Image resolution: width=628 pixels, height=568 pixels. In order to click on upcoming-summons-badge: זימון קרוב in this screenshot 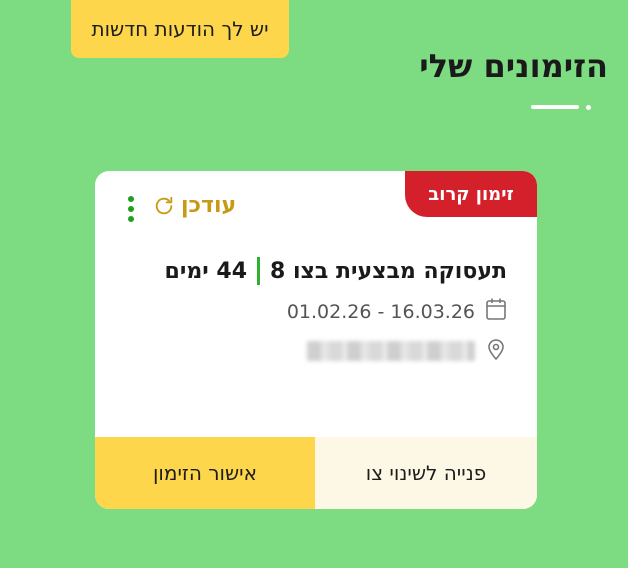, I will do `click(471, 194)`.